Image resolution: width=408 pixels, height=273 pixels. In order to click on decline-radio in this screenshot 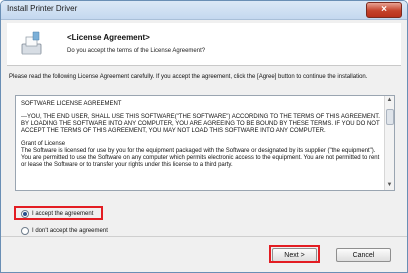, I will do `click(25, 231)`.